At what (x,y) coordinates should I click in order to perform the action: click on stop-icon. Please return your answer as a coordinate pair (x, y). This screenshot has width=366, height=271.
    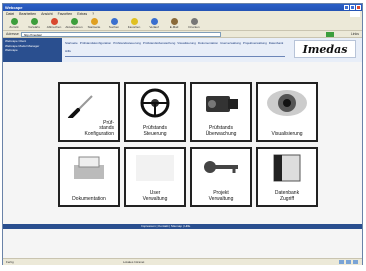
    Looking at the image, I should click on (54, 21).